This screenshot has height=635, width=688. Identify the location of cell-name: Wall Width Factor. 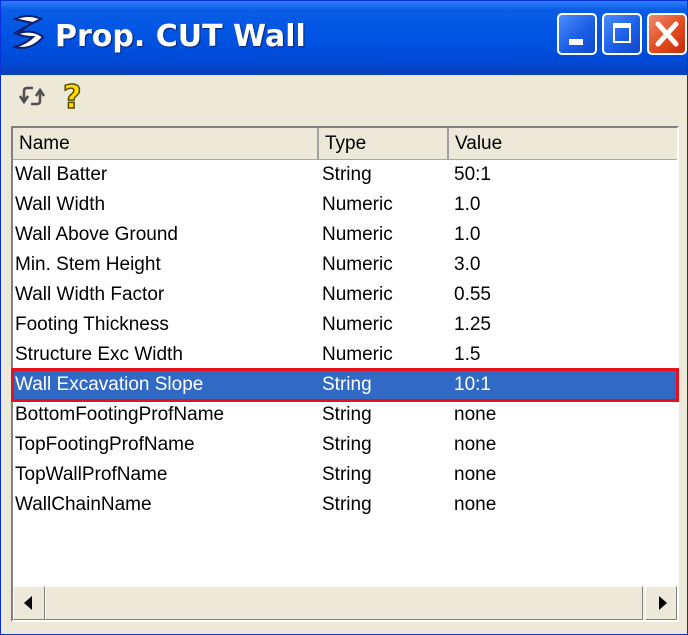
(90, 294).